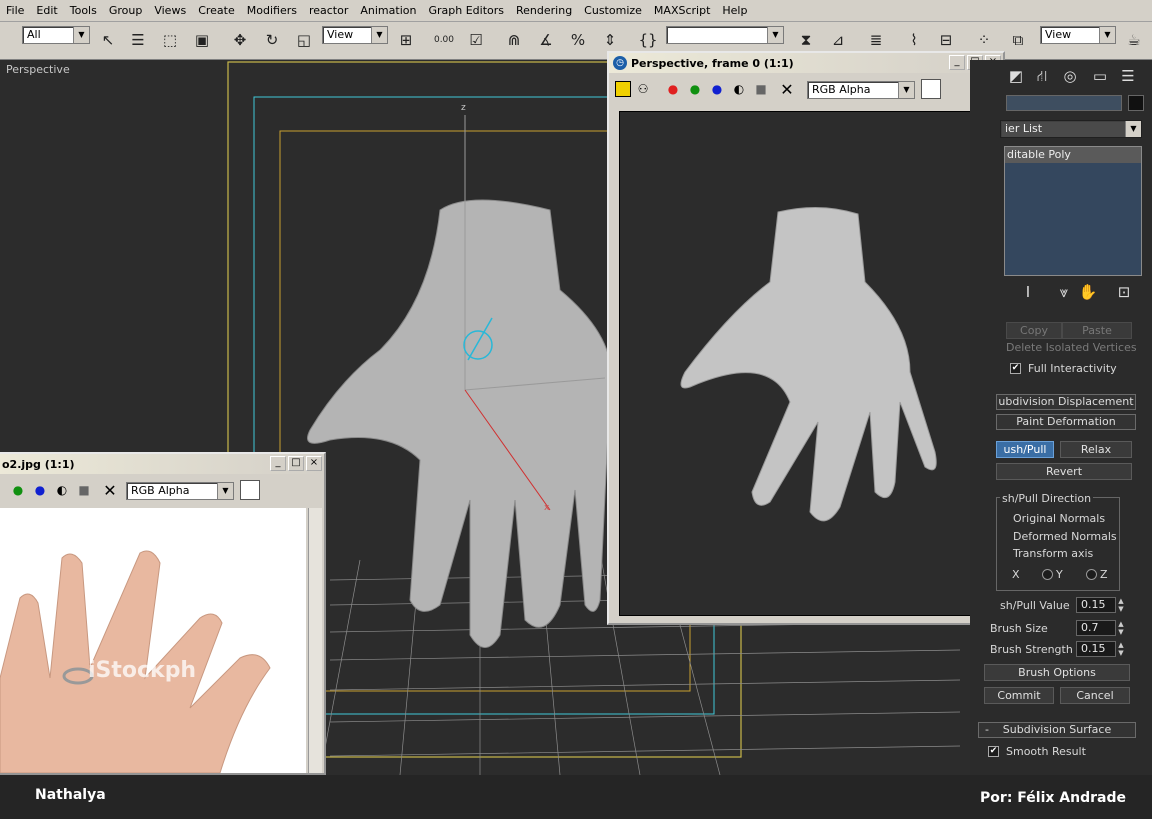 The height and width of the screenshot is (819, 1152). I want to click on motion-tab-icon: ◎, so click(1070, 76).